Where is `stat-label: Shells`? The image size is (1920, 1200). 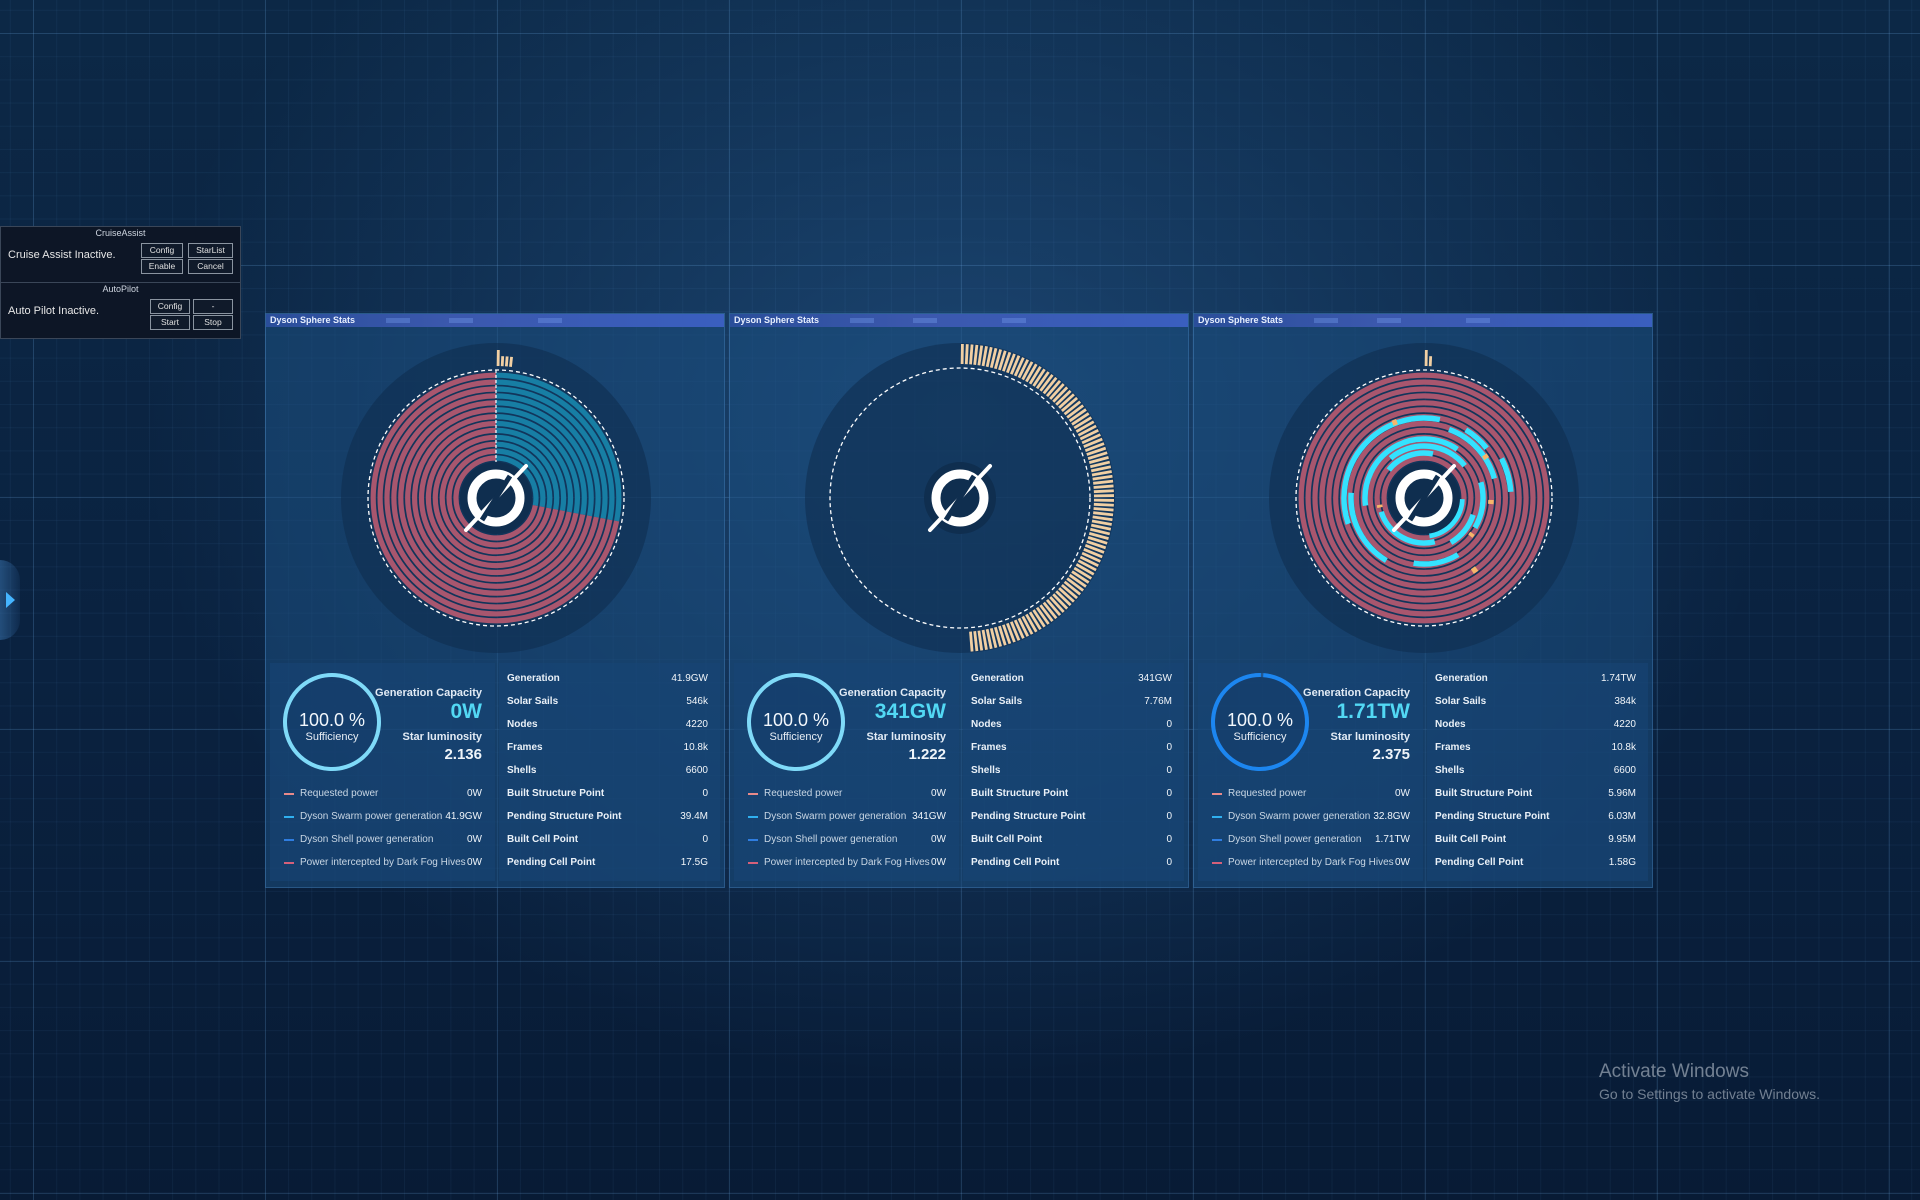 stat-label: Shells is located at coordinates (986, 770).